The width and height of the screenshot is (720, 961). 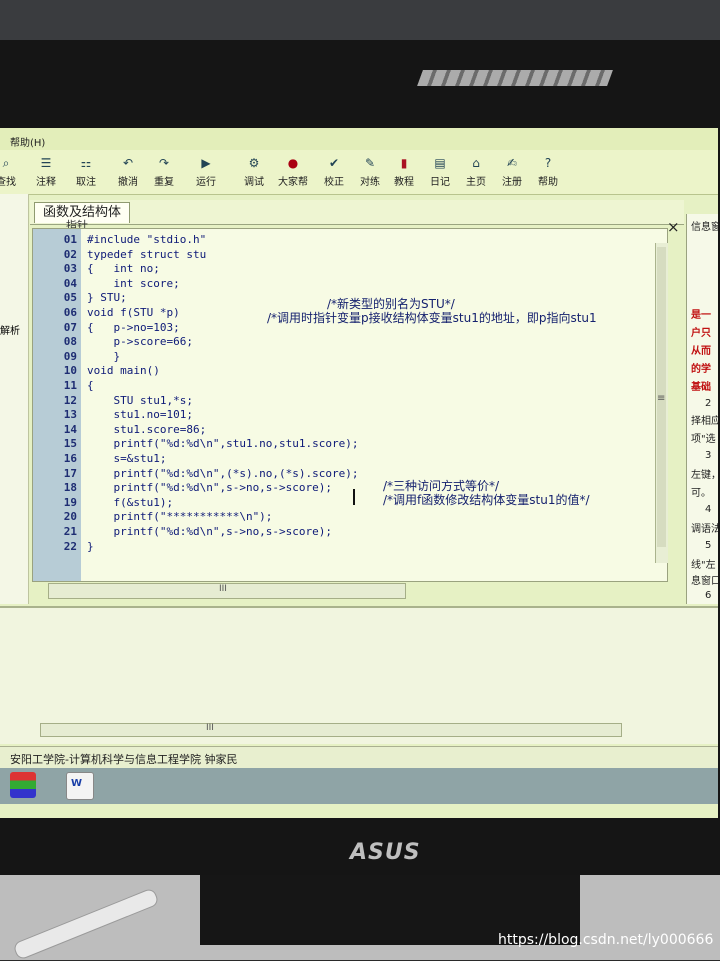 I want to click on home-icon: ⌂, so click(x=476, y=163).